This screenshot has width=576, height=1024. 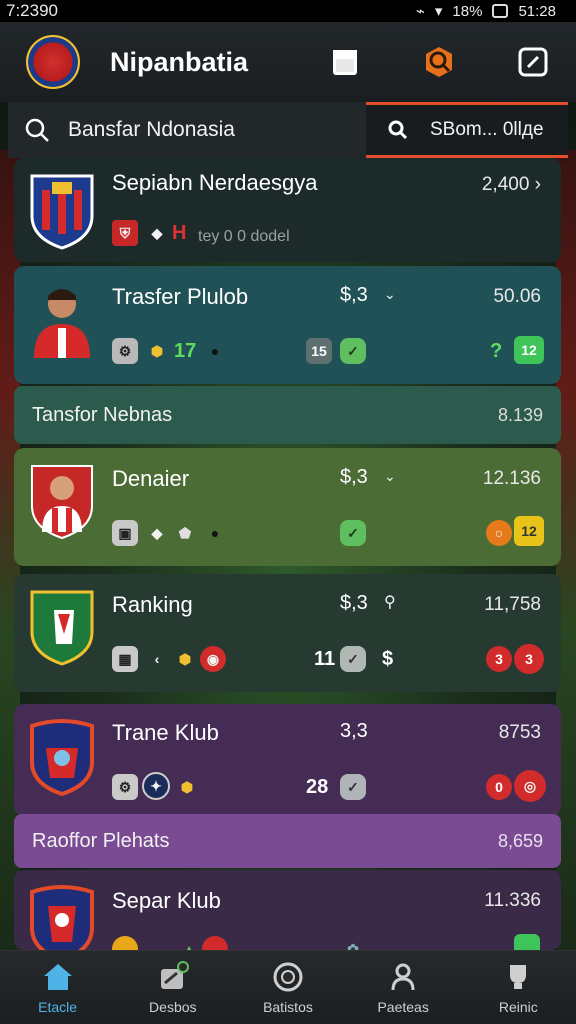 What do you see at coordinates (512, 900) in the screenshot?
I see `club-value: 11.336` at bounding box center [512, 900].